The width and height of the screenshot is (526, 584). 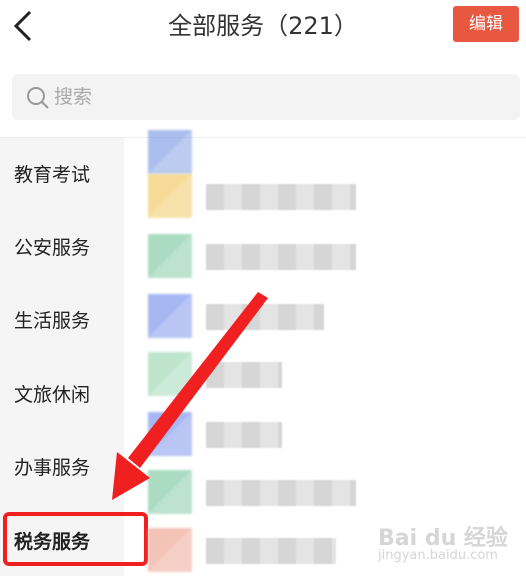 I want to click on sidebar-item-affairs: 办事服务, so click(x=69, y=468).